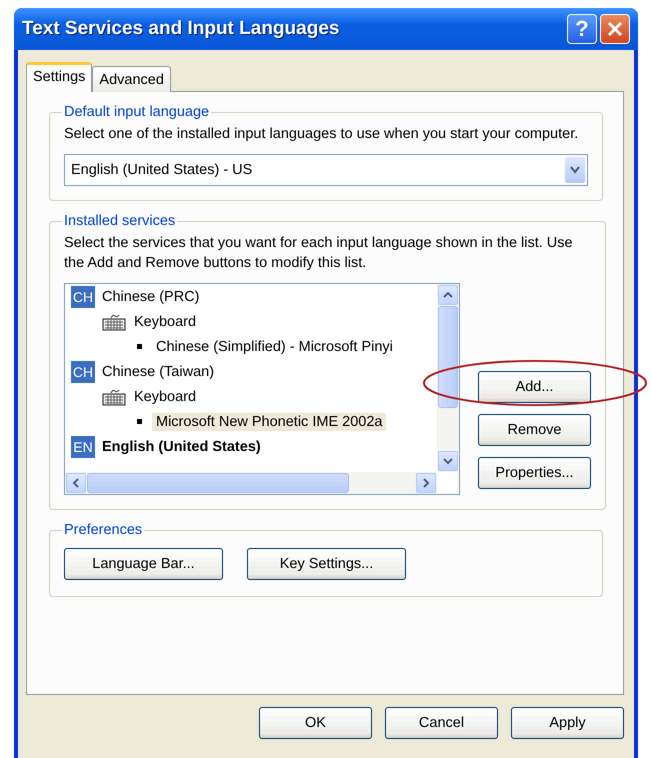  Describe the element at coordinates (534, 430) in the screenshot. I see `dialog-button: Remove` at that location.